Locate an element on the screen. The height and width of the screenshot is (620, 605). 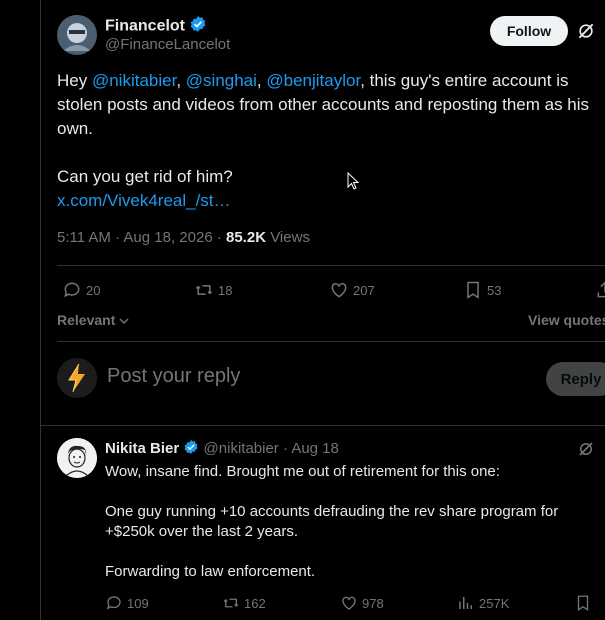
analytics-icon is located at coordinates (465, 603).